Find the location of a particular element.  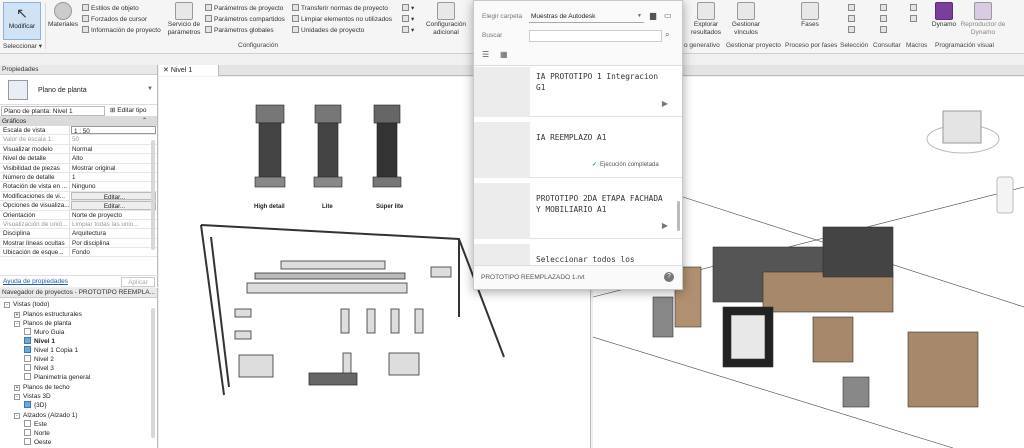

project-units-button: Unidades de proyecto is located at coordinates (328, 30).